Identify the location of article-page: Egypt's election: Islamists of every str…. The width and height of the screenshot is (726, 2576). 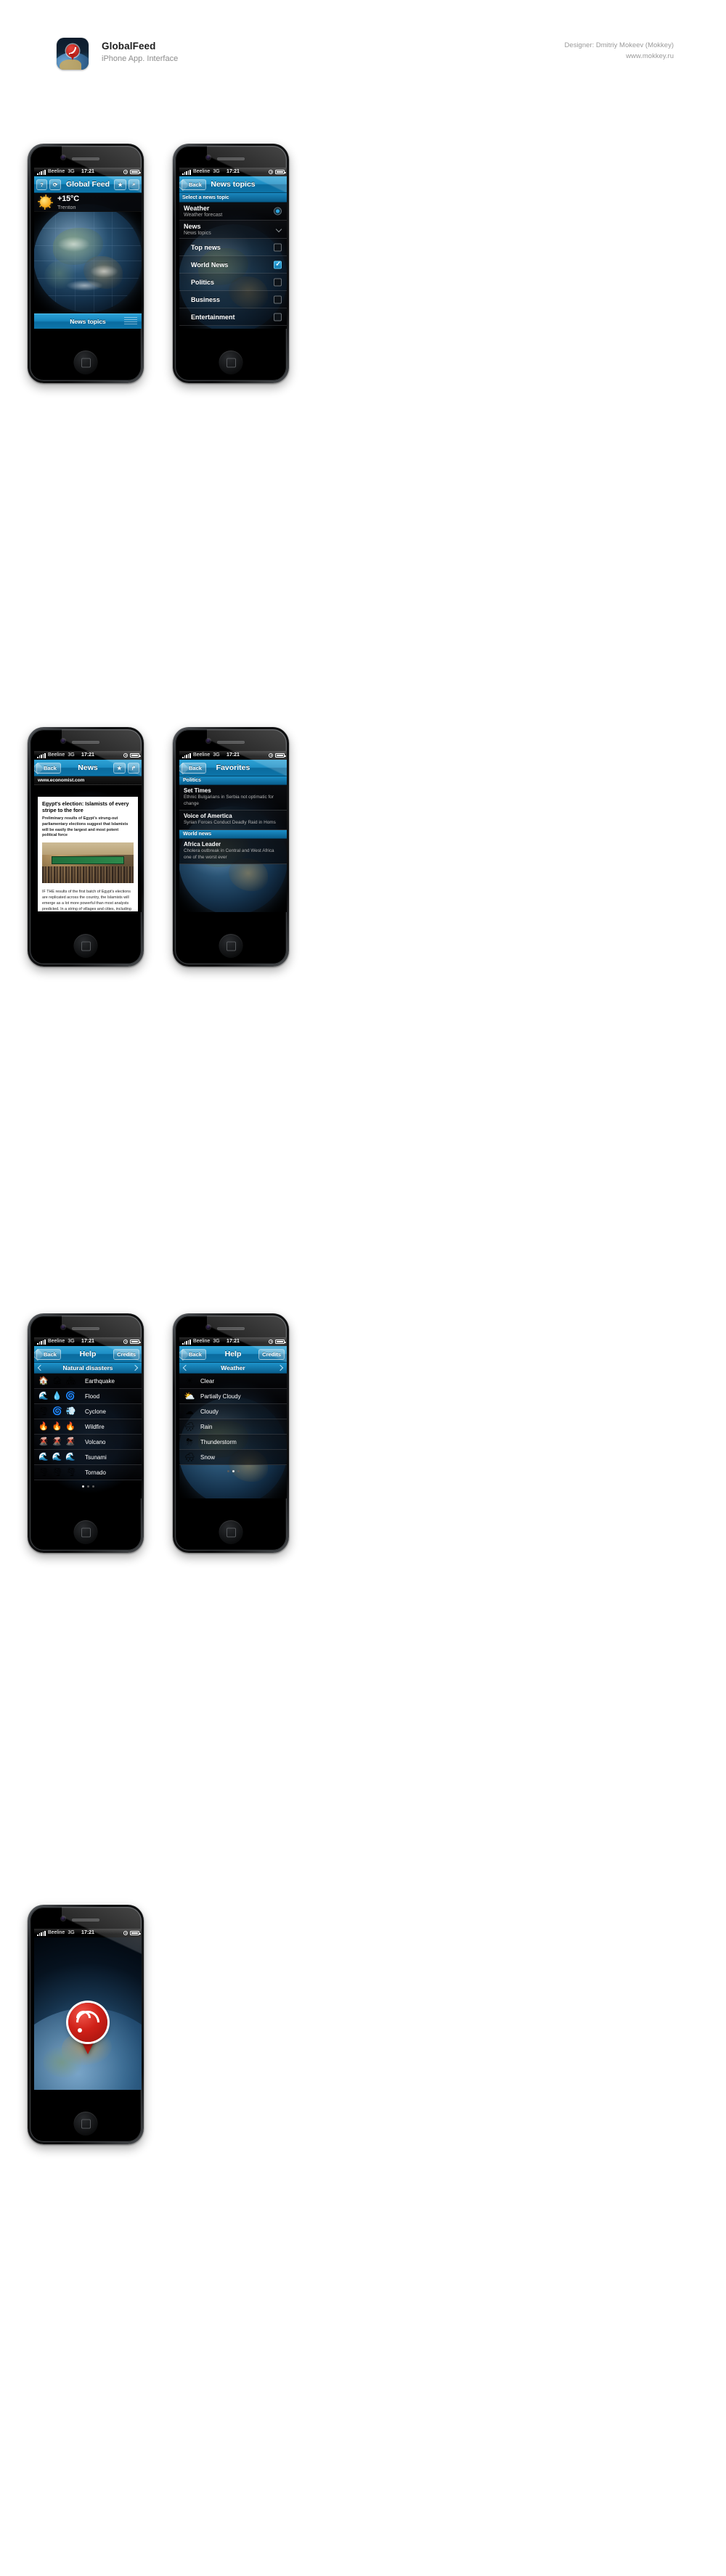
(88, 854).